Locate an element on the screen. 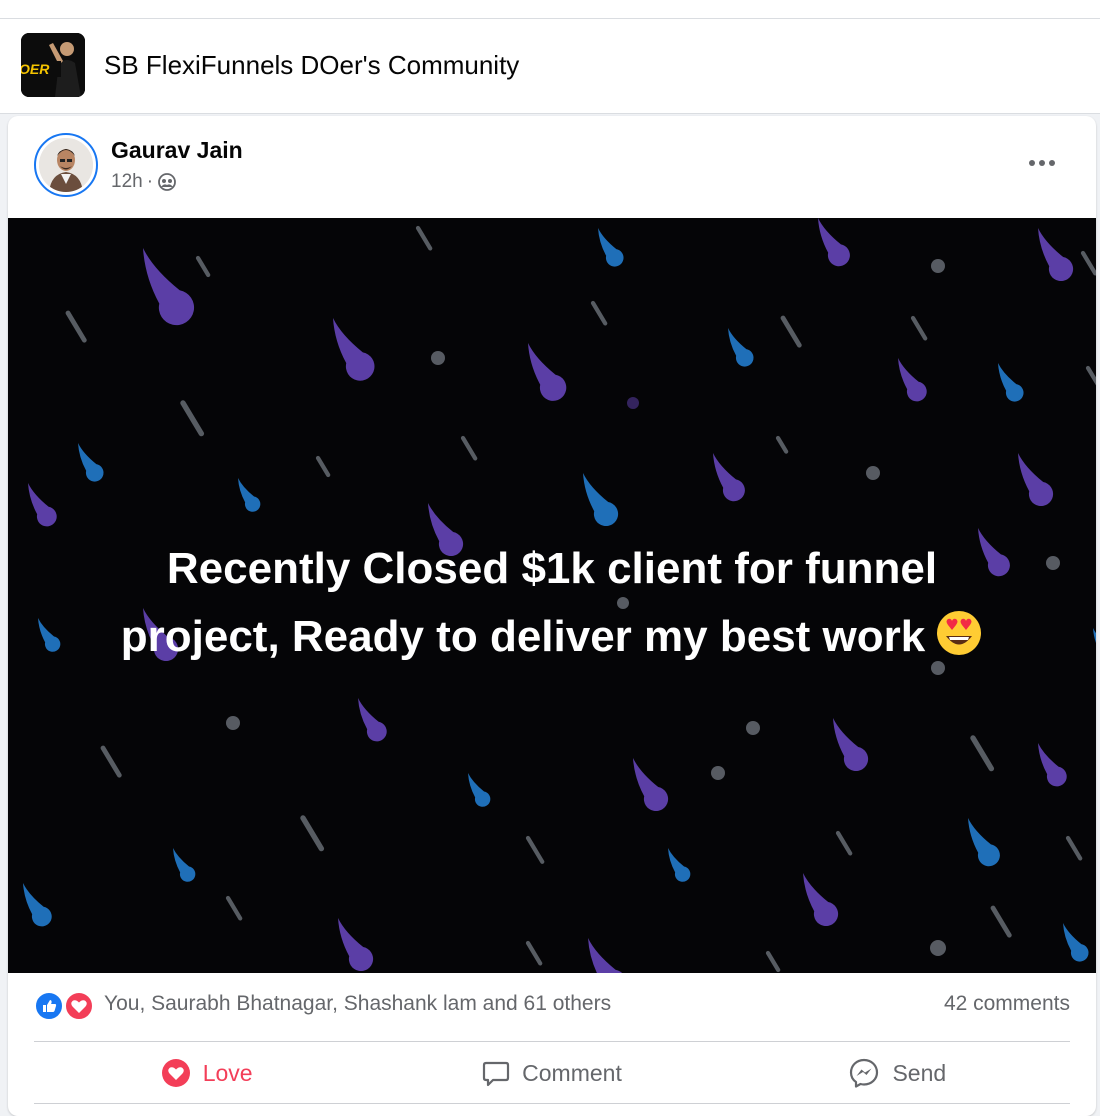  group-avatar-image: OER is located at coordinates (53, 65).